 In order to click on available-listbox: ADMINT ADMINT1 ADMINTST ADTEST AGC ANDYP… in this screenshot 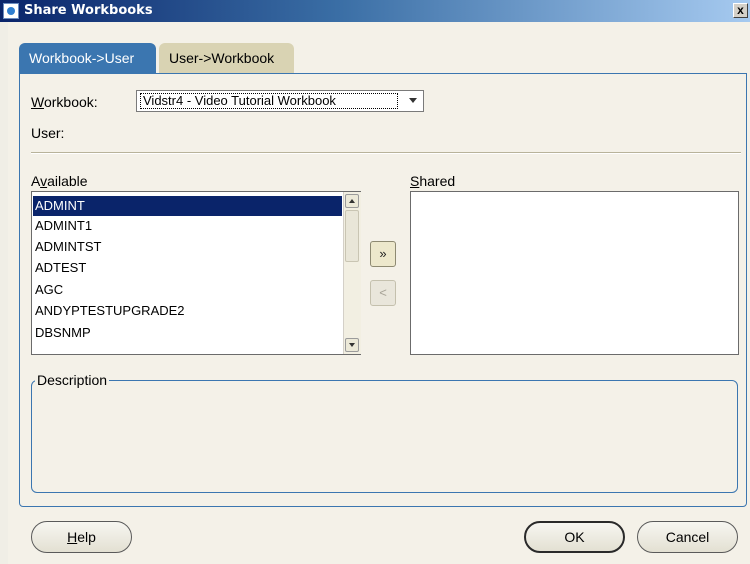, I will do `click(196, 273)`.